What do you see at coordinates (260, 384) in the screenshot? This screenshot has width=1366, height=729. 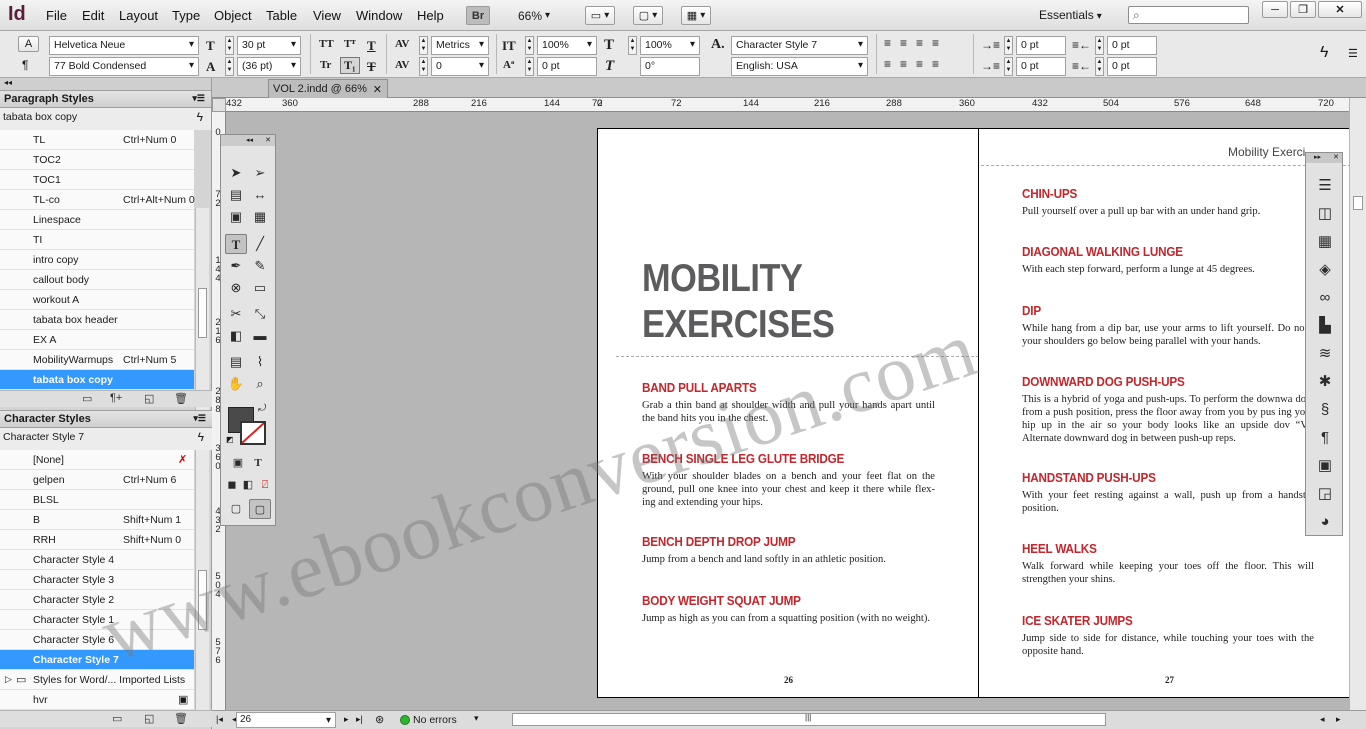 I see `zoom-tool-icon: ⌕` at bounding box center [260, 384].